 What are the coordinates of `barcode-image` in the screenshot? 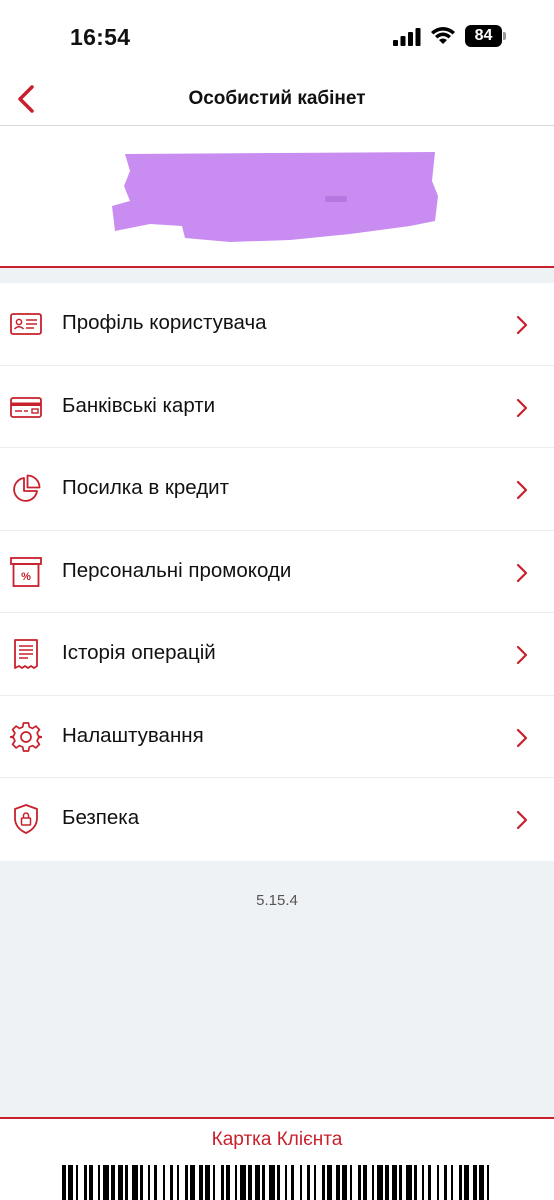 It's located at (275, 1182).